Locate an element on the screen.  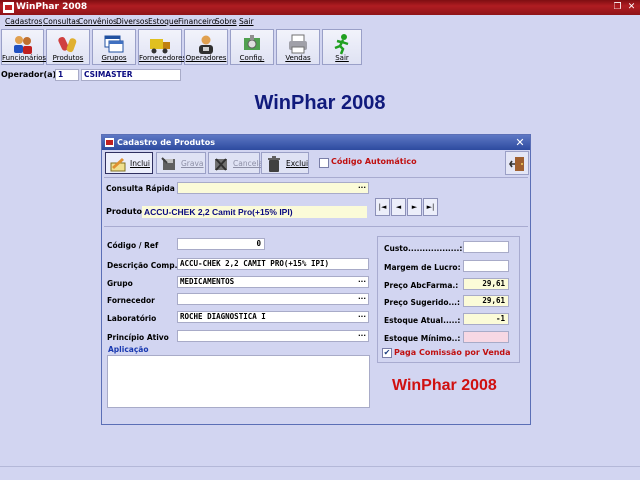
menu-diversos: Diversos is located at coordinates (132, 21).